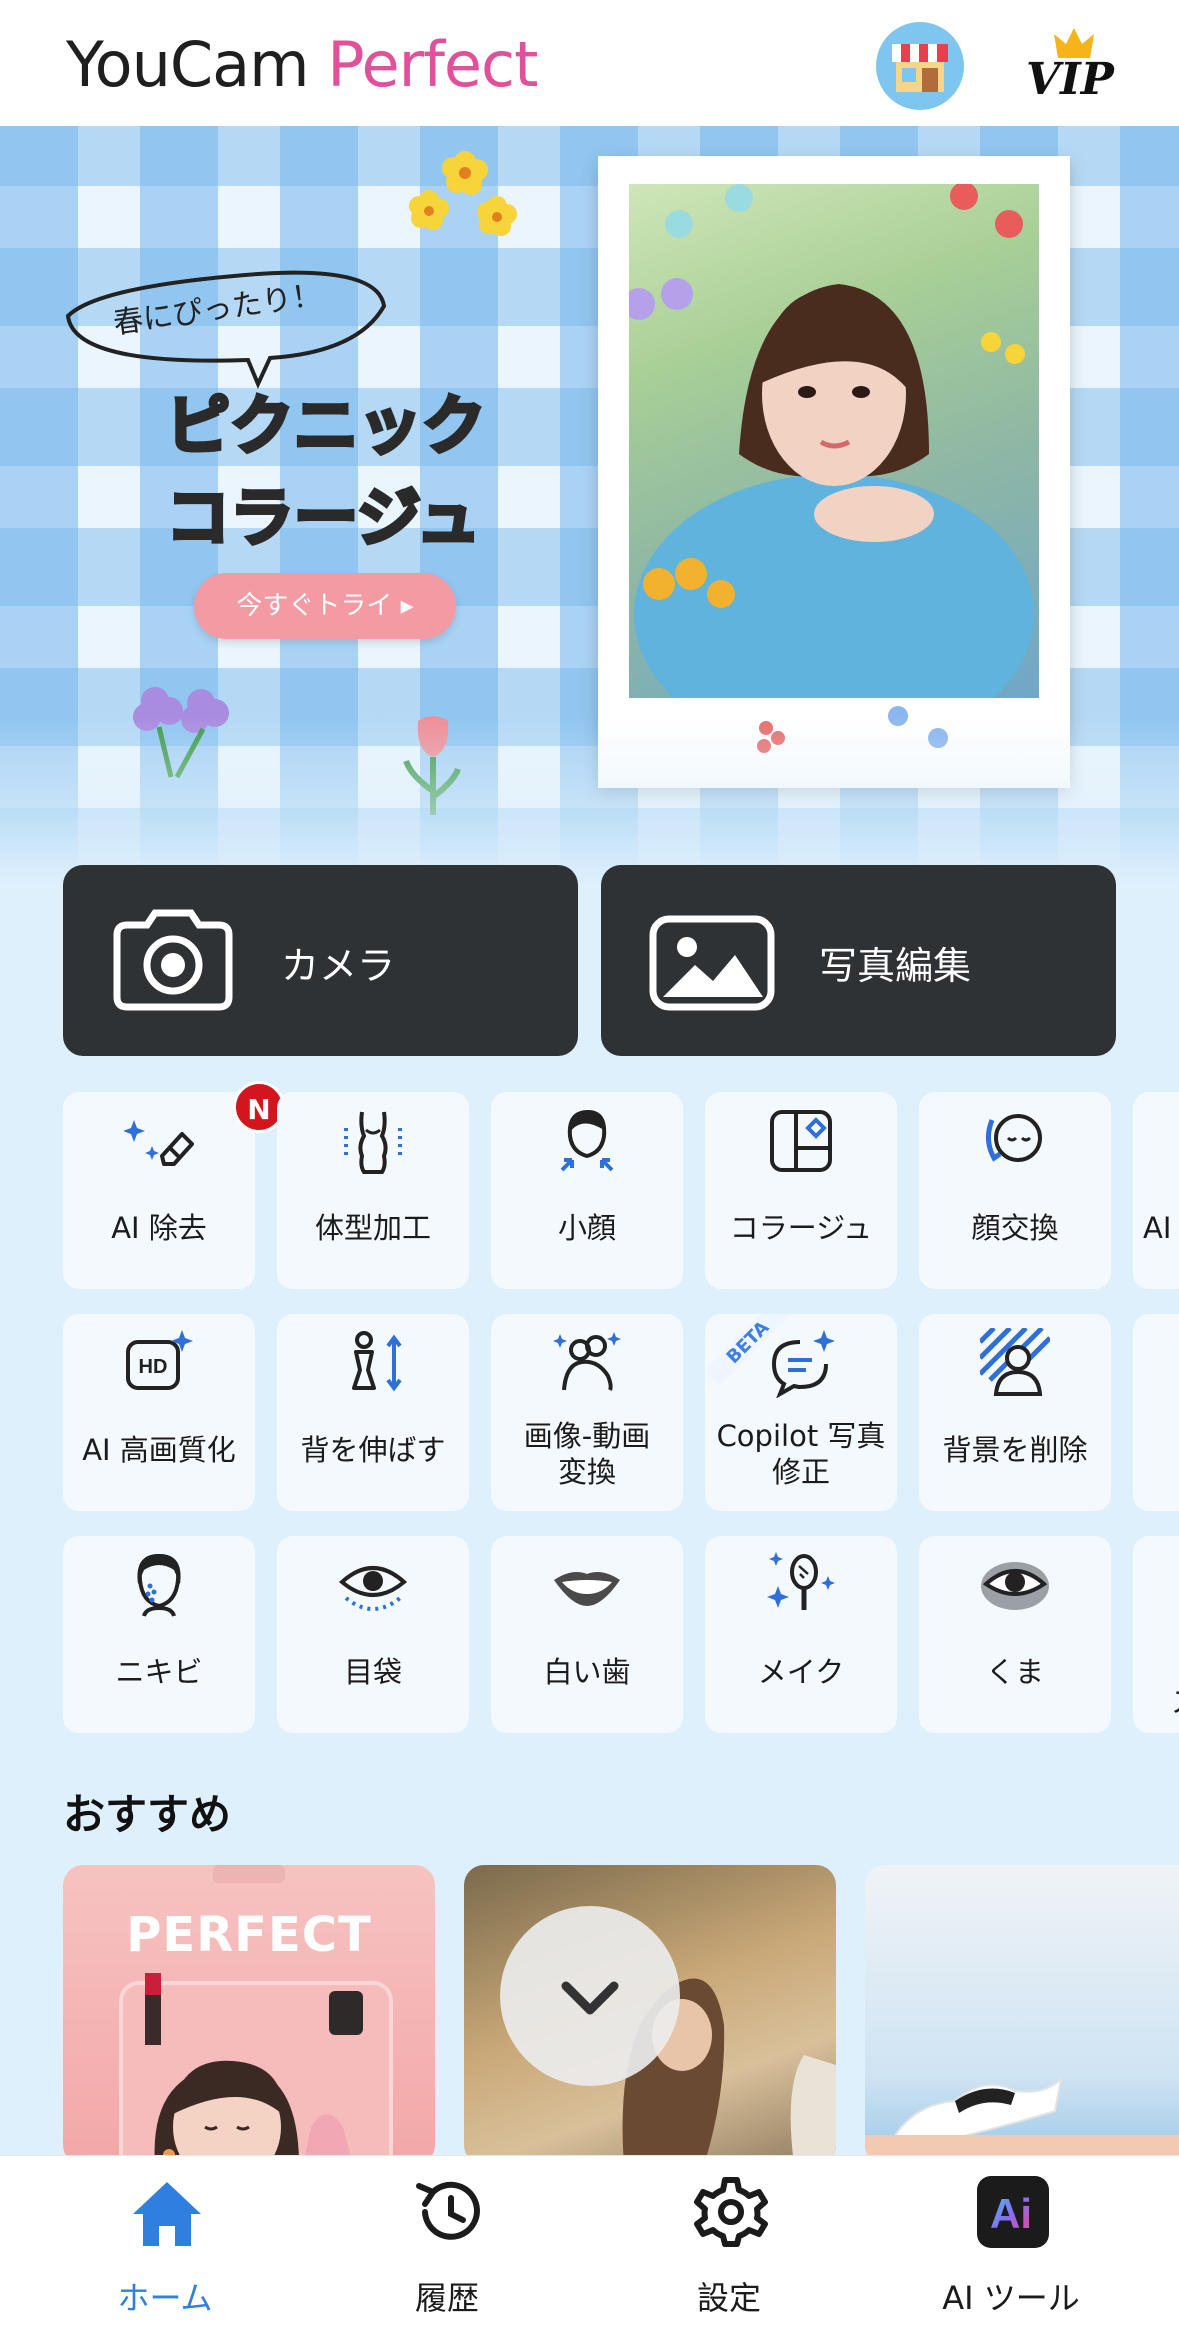  What do you see at coordinates (373, 1142) in the screenshot?
I see `body-shape-icon` at bounding box center [373, 1142].